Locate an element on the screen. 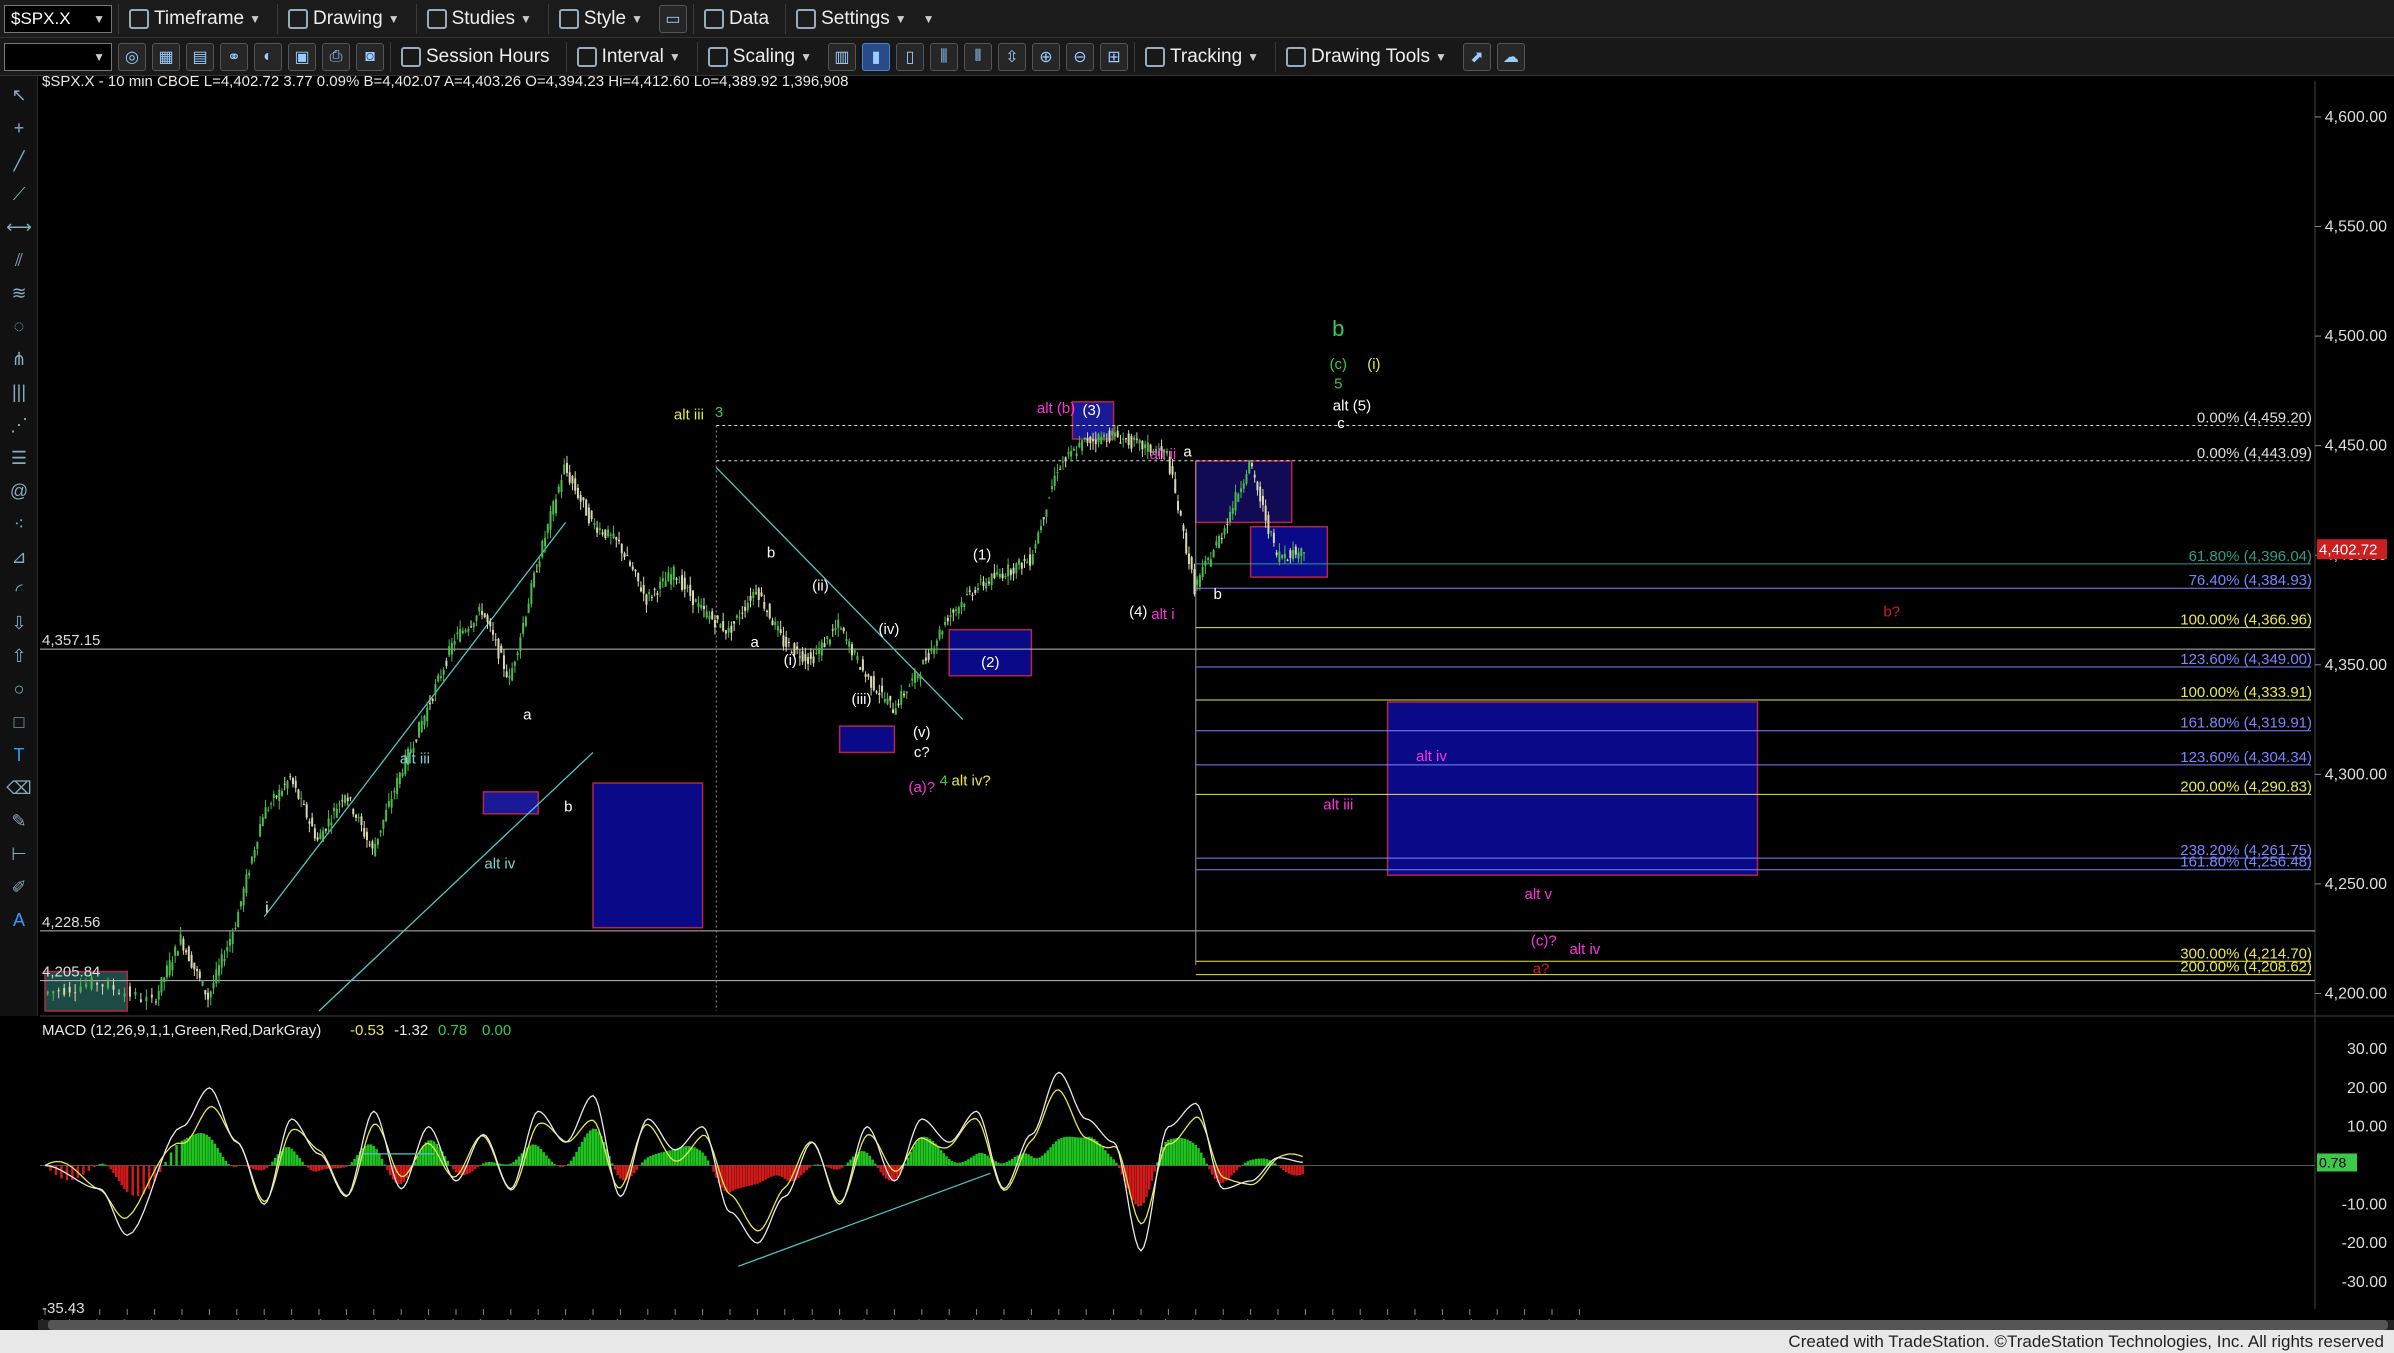  text-tool-icon: A is located at coordinates (19, 920).